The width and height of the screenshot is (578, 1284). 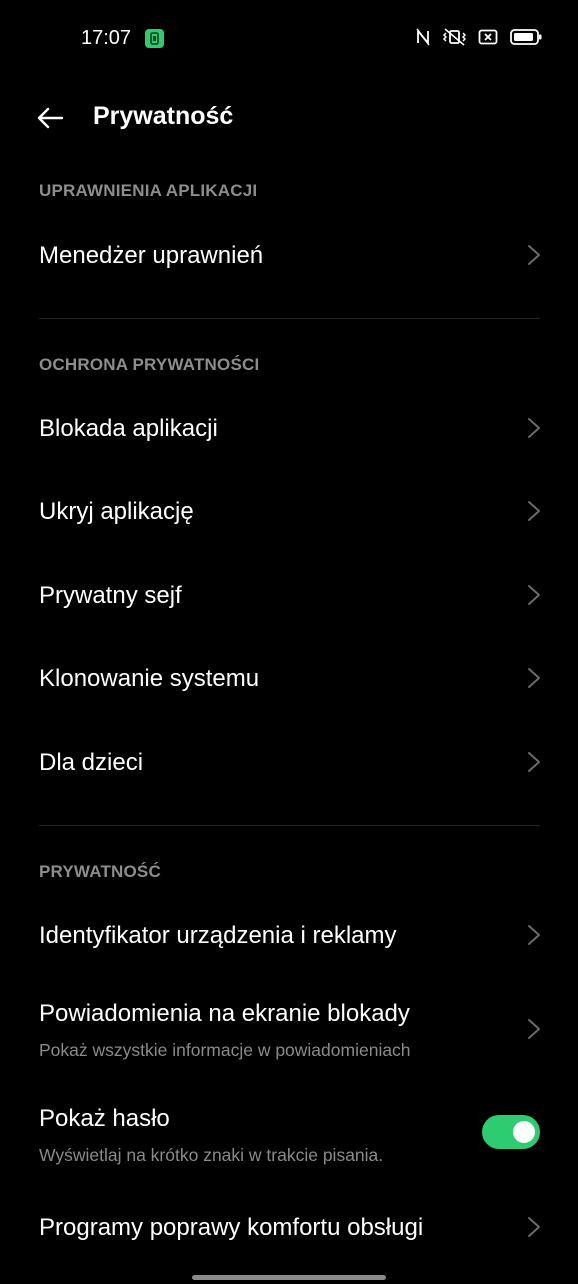 I want to click on list-item-label: Identyfikator urządzenia i reklamy, so click(x=218, y=935).